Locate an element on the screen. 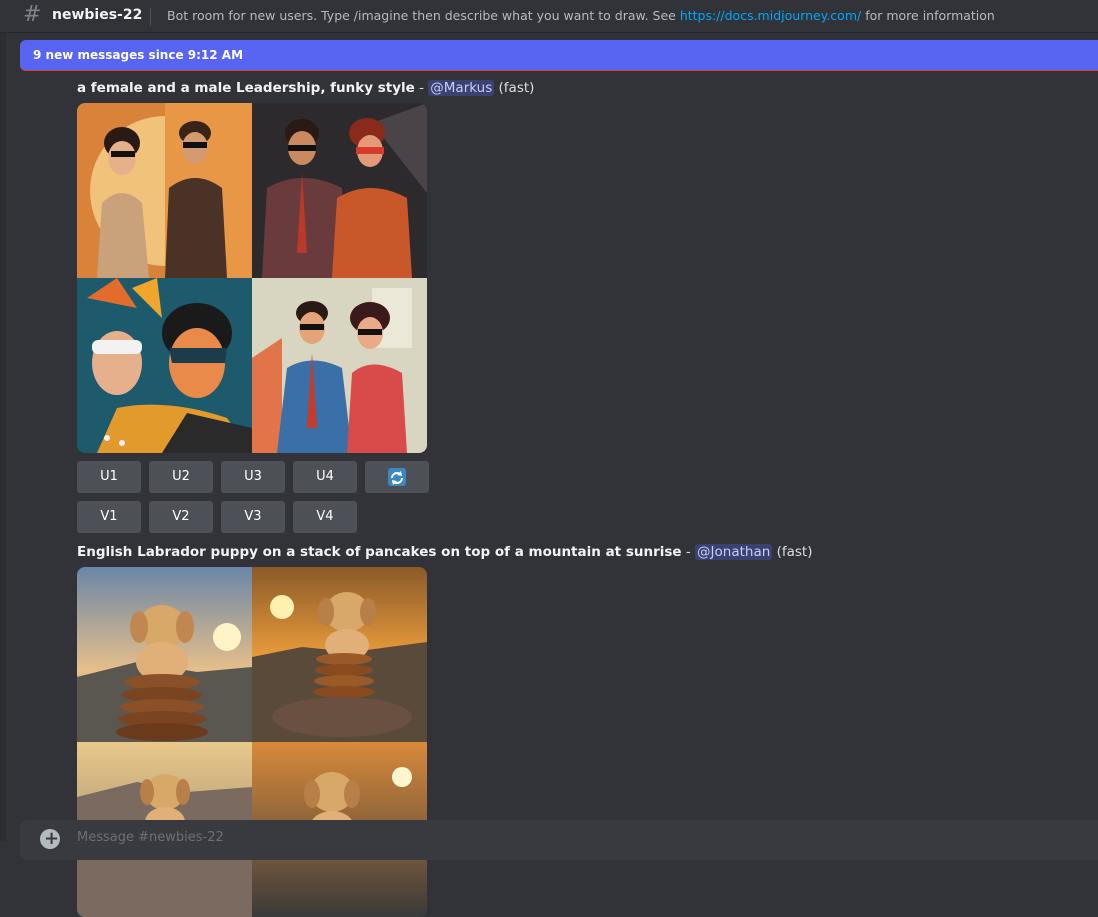 The width and height of the screenshot is (1098, 917). add-attachment-icon: + is located at coordinates (50, 839).